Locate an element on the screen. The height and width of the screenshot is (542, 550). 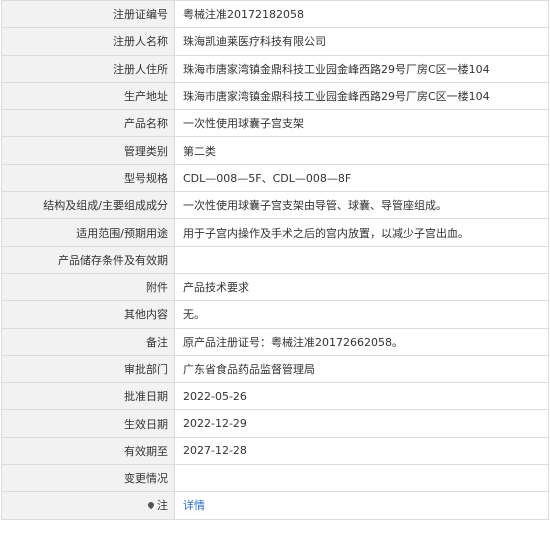
field-label: 批准日期 is located at coordinates (88, 396).